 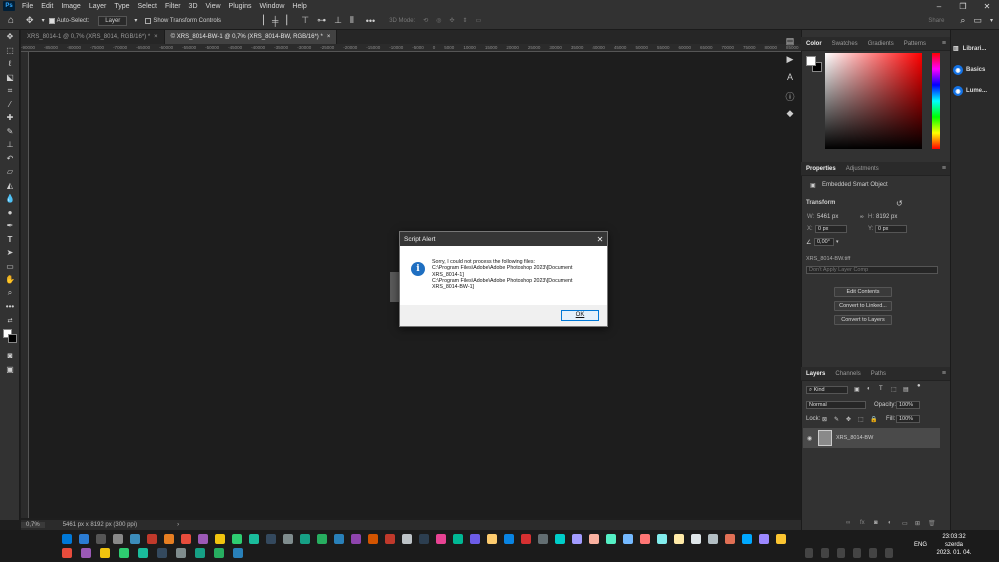 What do you see at coordinates (790, 99) in the screenshot?
I see `info-panel-icon: ⓘ` at bounding box center [790, 99].